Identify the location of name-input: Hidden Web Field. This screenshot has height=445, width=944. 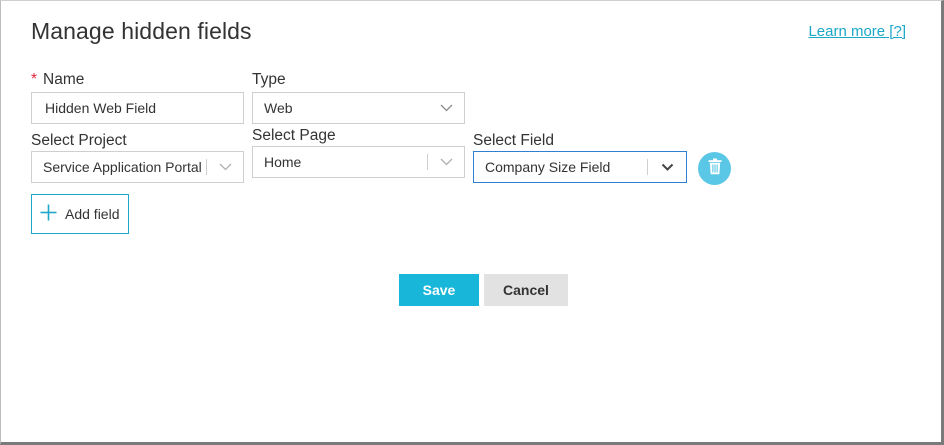
(137, 108).